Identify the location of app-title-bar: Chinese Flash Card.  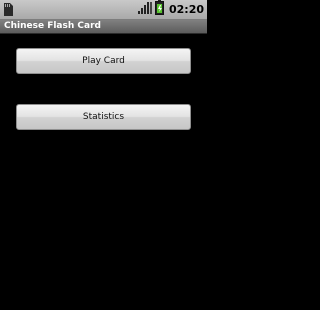
(103, 27).